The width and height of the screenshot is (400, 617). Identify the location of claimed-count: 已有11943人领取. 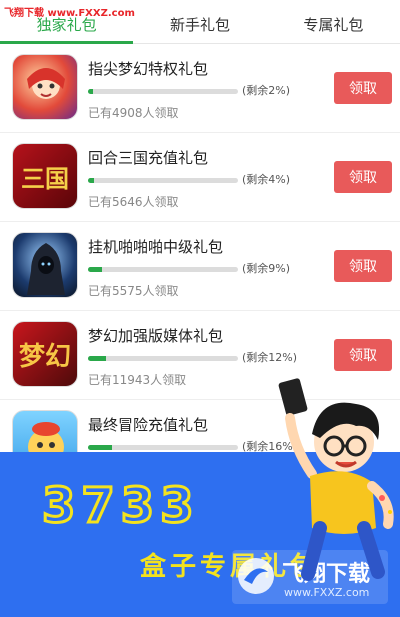
(137, 380).